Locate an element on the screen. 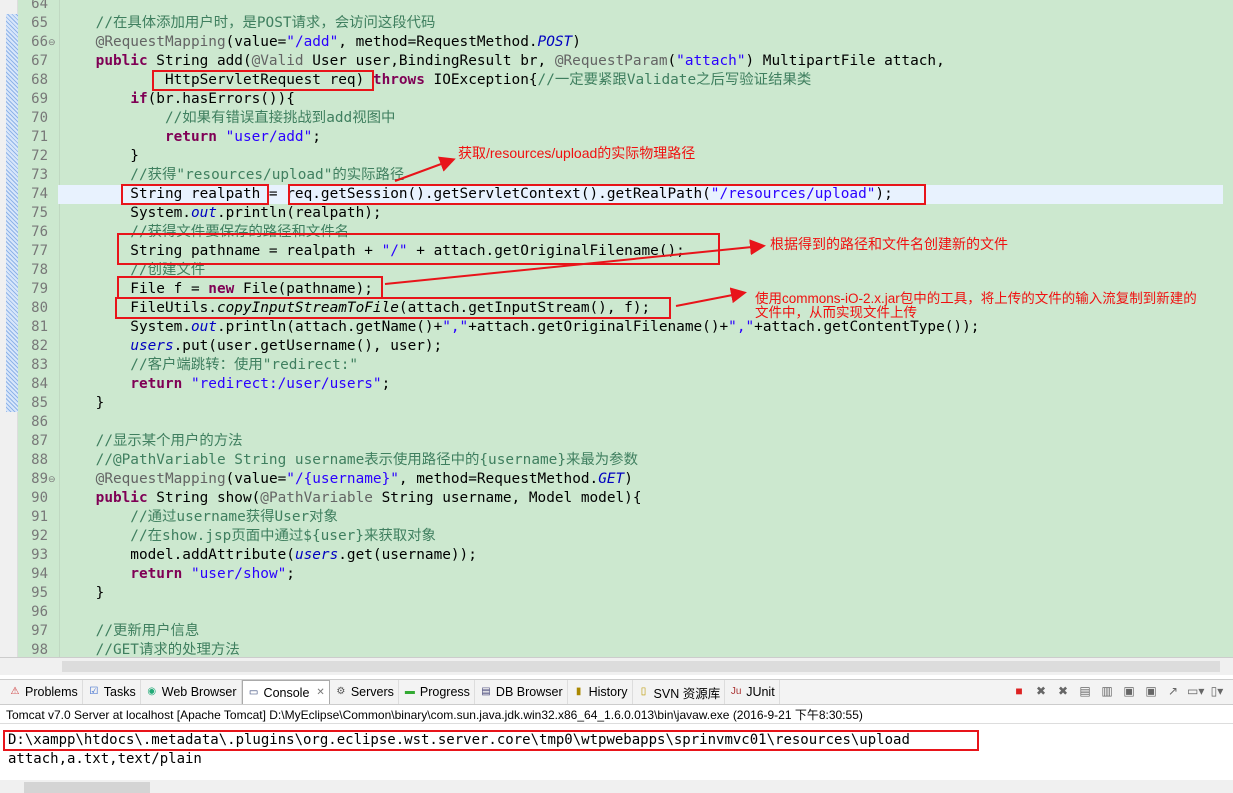 Image resolution: width=1233 pixels, height=793 pixels. database-icon: ▤ is located at coordinates (486, 691).